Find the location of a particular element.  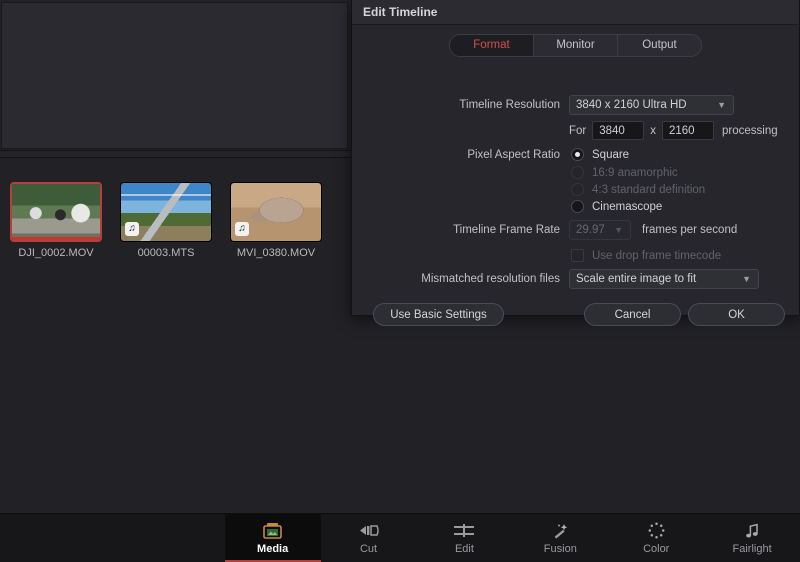

pixel-aspect-option-label: Square is located at coordinates (611, 154).